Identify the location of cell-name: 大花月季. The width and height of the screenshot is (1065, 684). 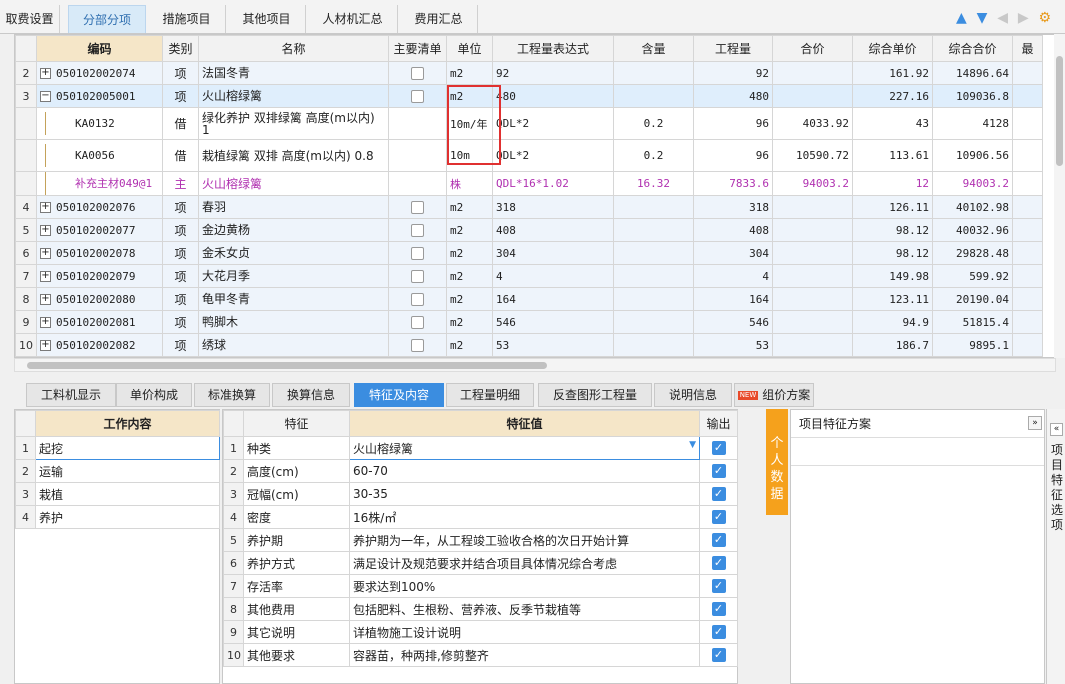
(293, 276).